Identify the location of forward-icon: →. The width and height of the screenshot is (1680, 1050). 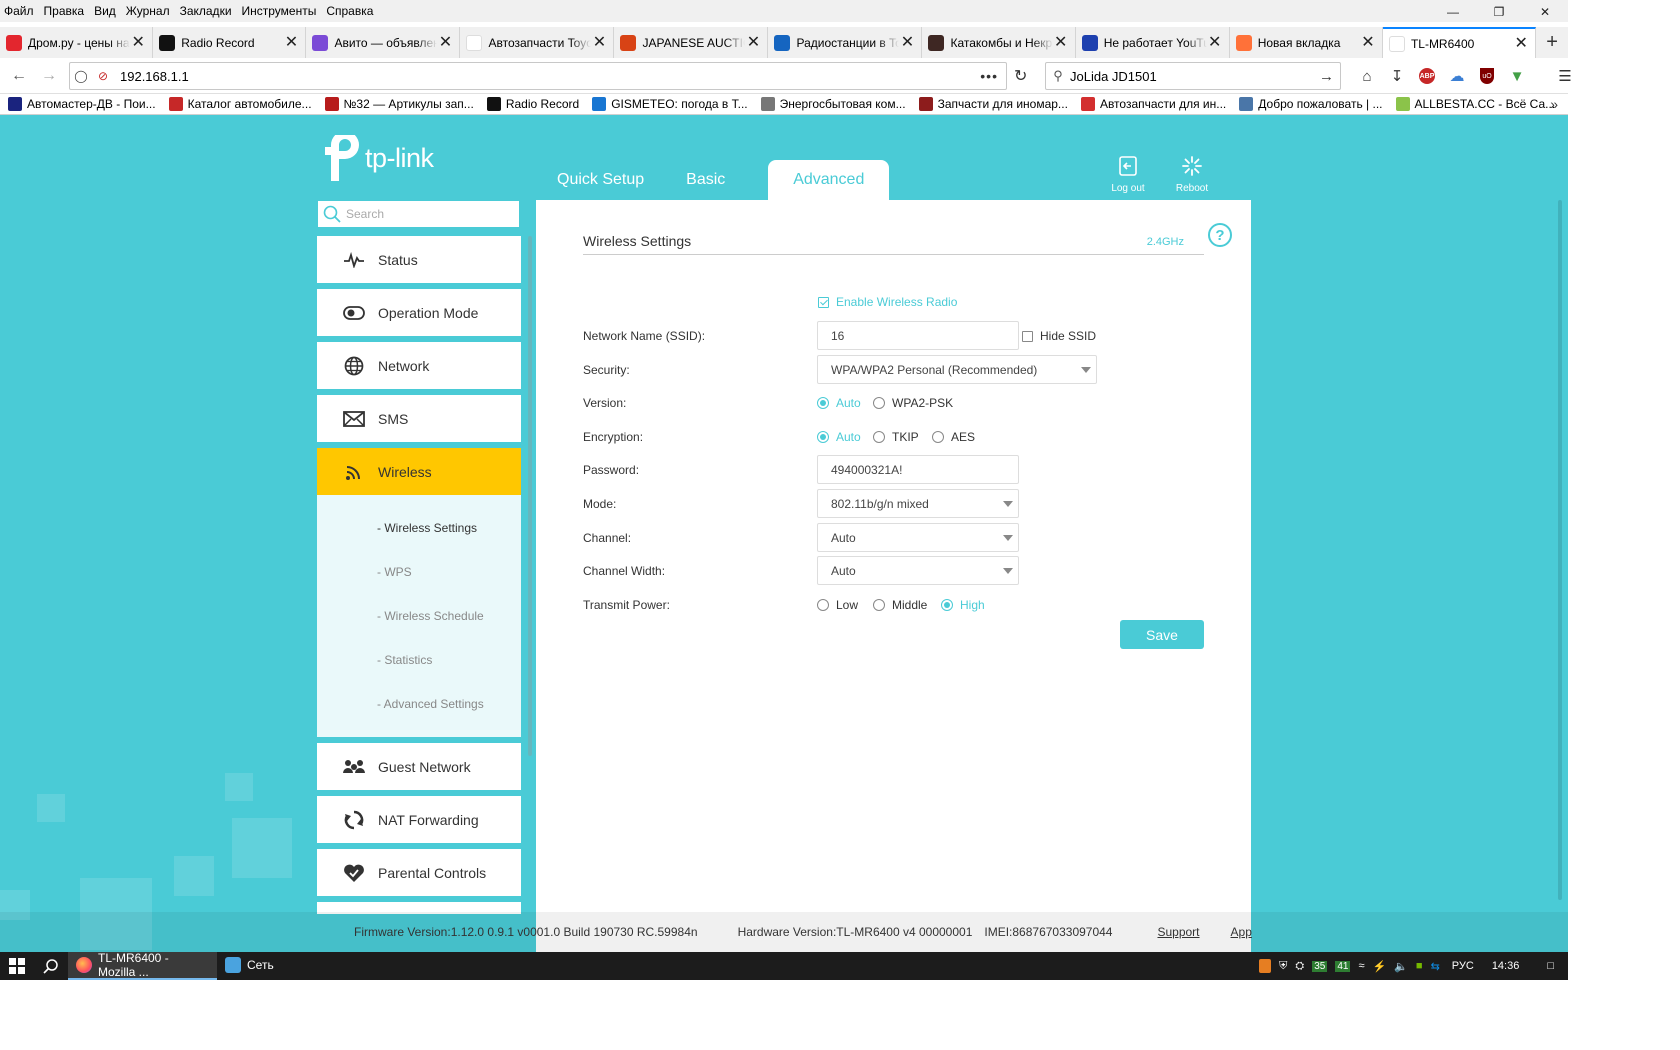
(49, 76).